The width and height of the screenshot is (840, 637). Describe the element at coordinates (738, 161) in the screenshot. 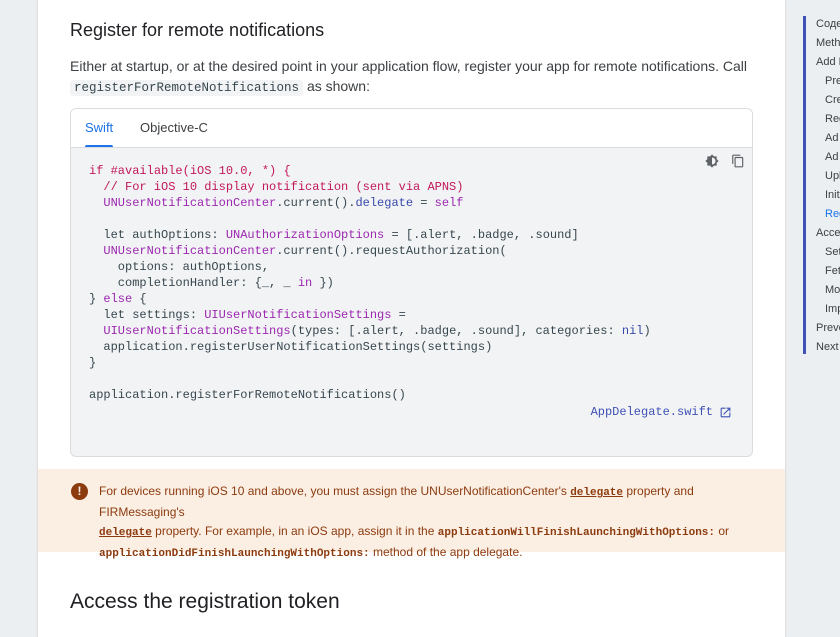

I see `copy-icon` at that location.